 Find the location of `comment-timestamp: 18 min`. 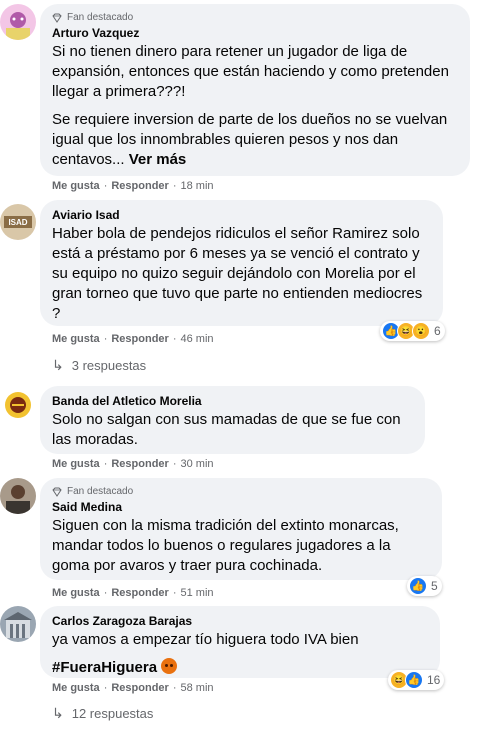

comment-timestamp: 18 min is located at coordinates (197, 186).